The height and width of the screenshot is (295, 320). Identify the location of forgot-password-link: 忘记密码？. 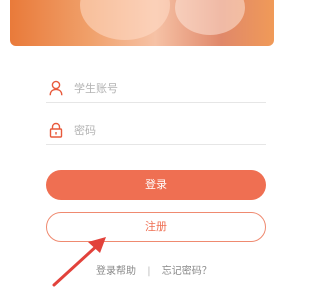
(187, 269).